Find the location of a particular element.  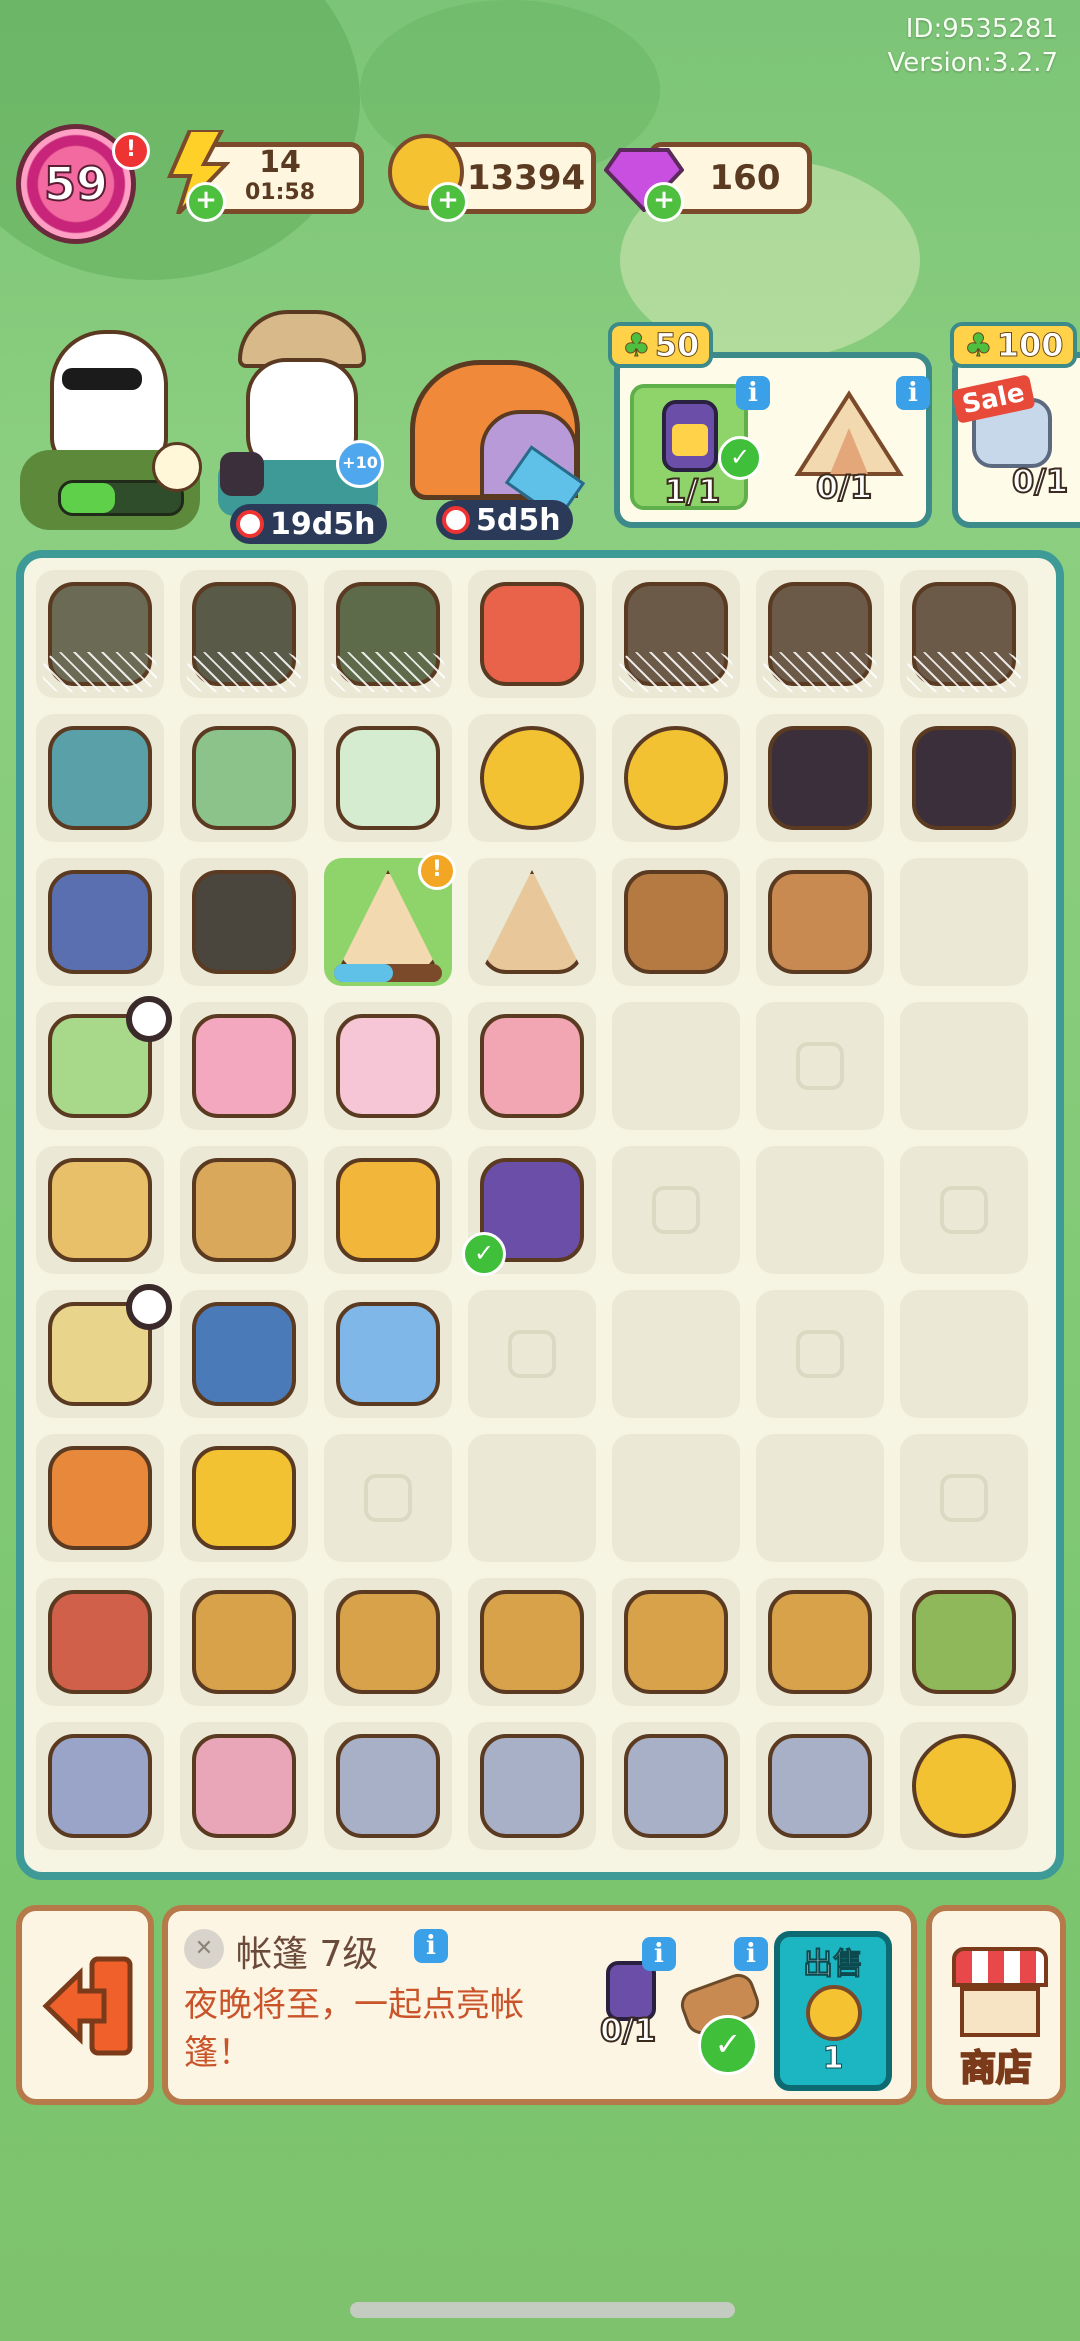

sell-button: 出售 1 is located at coordinates (833, 2011).